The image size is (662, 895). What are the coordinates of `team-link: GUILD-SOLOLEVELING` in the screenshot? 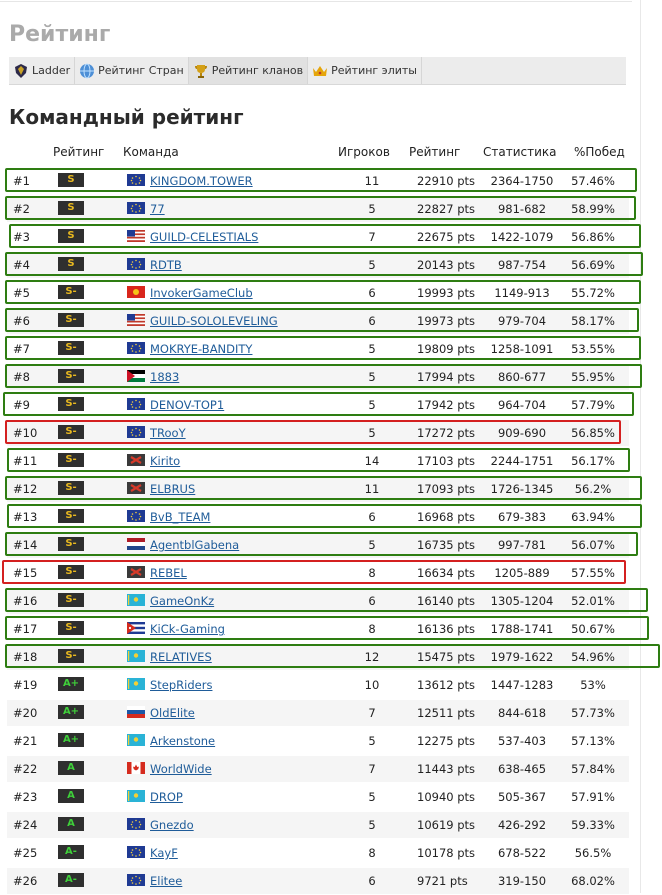 It's located at (214, 321).